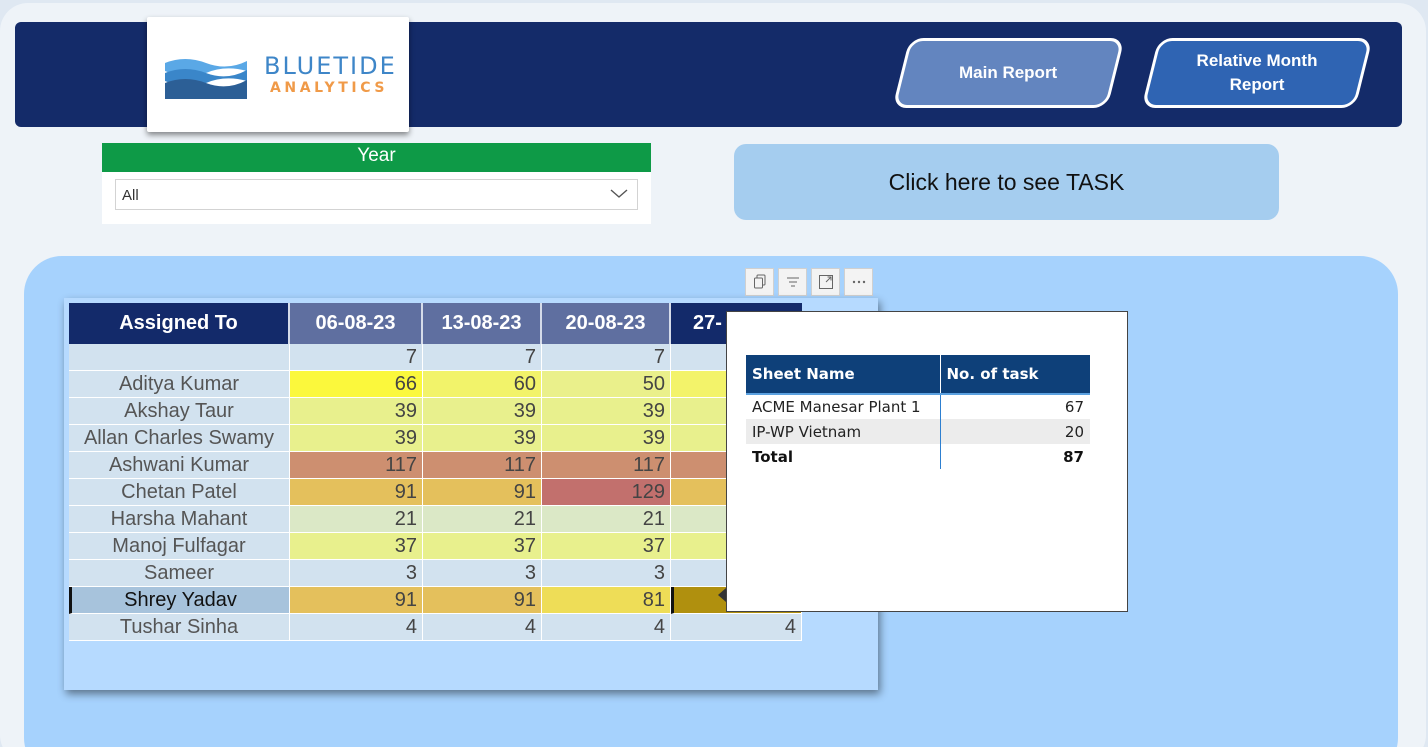 The height and width of the screenshot is (747, 1428). What do you see at coordinates (809, 282) in the screenshot?
I see `visual-header-toolbar` at bounding box center [809, 282].